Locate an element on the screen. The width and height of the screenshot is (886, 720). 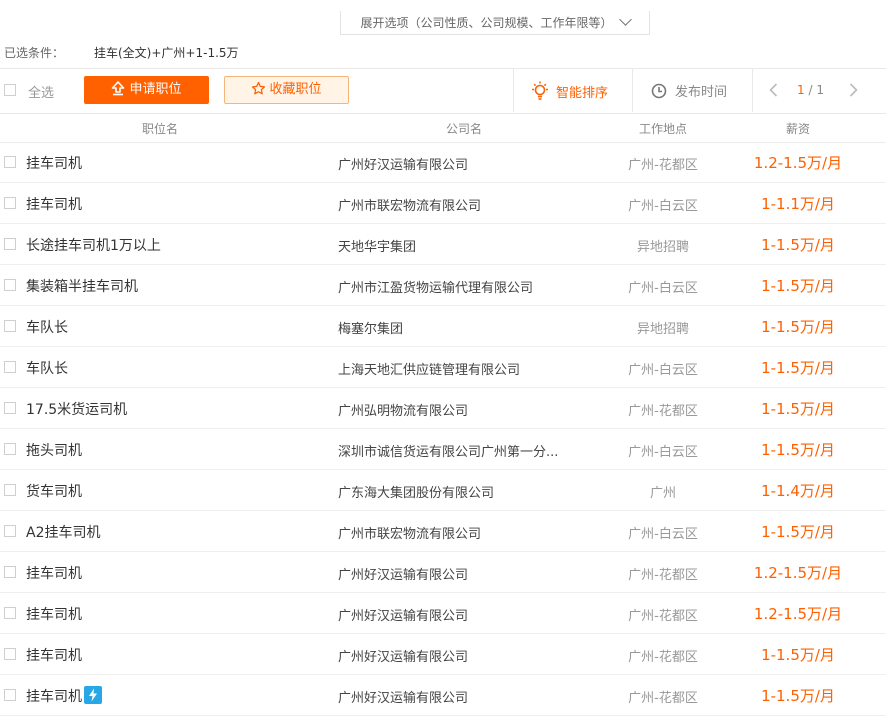
header-salary: 薪资 is located at coordinates (798, 129).